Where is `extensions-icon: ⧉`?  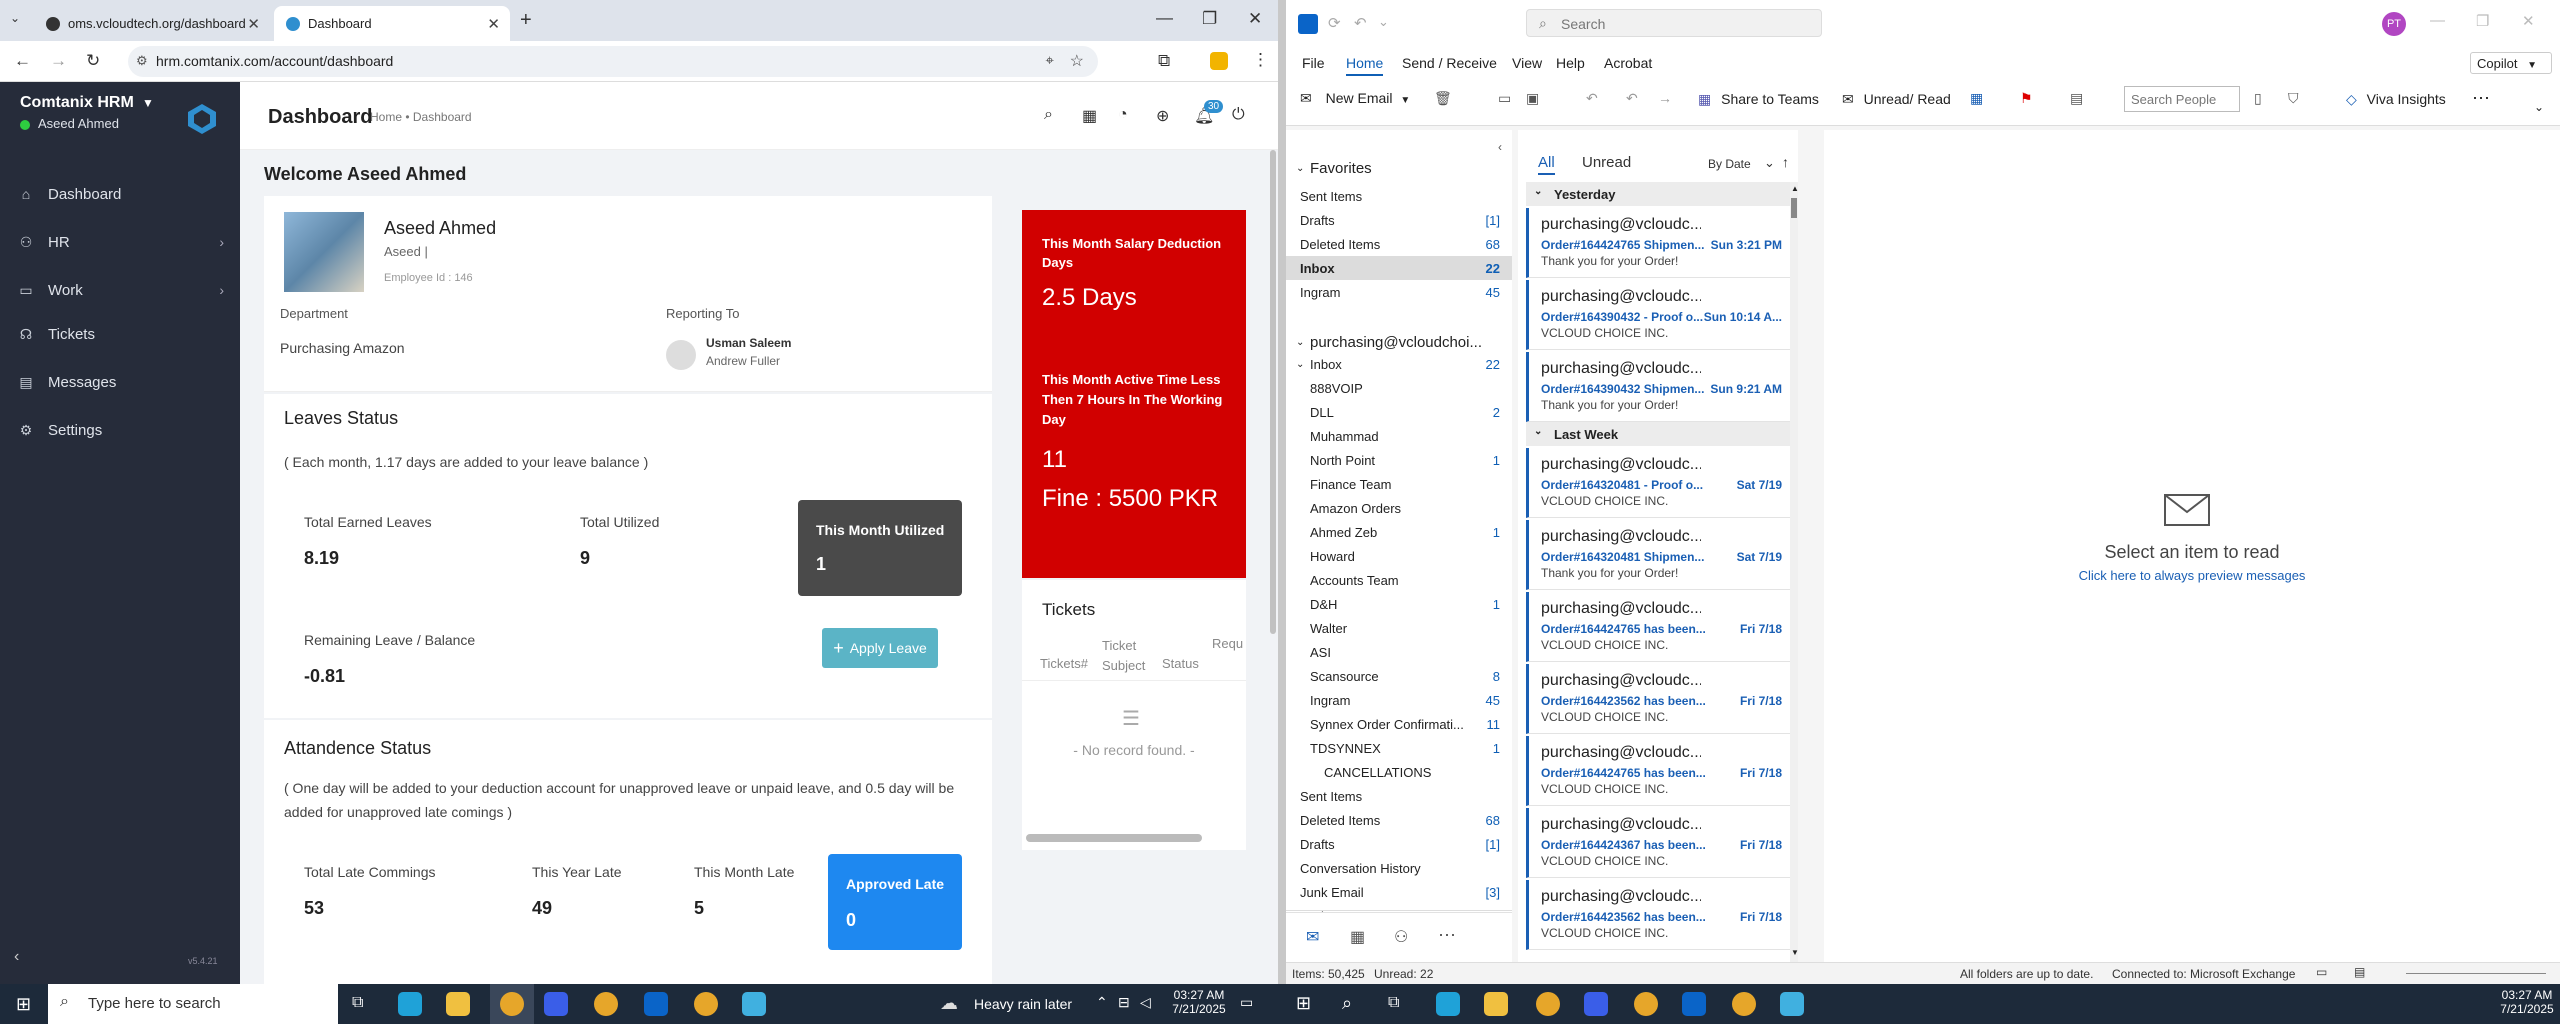
extensions-icon: ⧉ is located at coordinates (1164, 61).